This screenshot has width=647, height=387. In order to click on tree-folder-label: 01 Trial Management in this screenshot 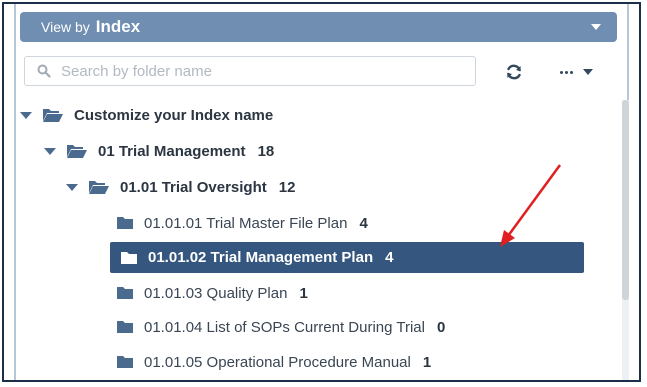, I will do `click(172, 151)`.